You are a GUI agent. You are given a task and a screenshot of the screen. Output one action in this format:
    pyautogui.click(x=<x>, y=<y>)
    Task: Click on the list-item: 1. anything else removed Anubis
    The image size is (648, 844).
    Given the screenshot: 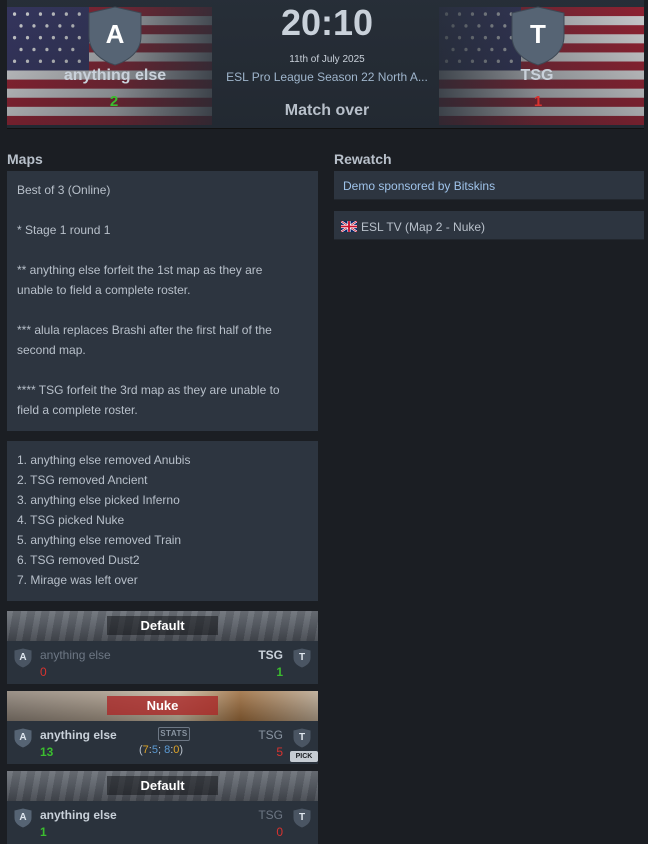 What is the action you would take?
    pyautogui.click(x=104, y=460)
    